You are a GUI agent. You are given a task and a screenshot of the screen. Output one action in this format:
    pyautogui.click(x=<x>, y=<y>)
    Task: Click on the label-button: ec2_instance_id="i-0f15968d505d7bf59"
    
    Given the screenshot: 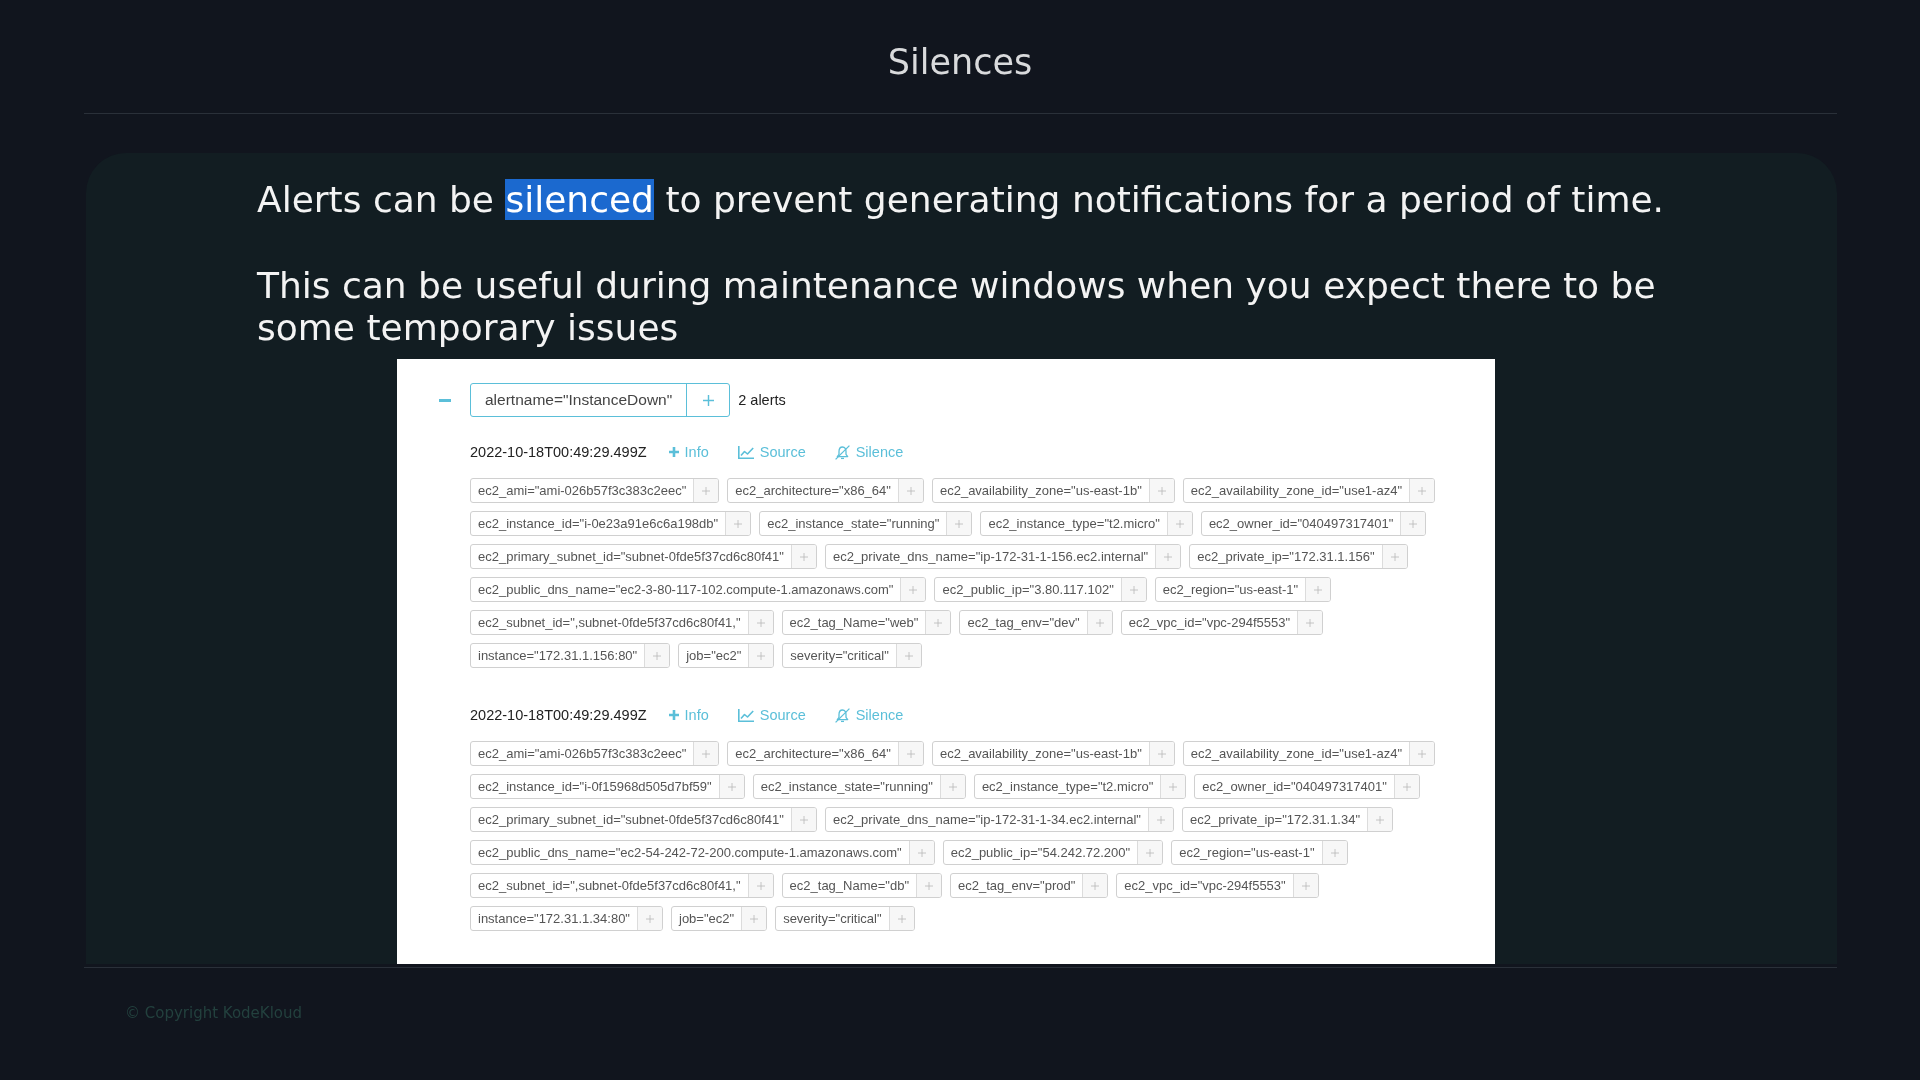 What is the action you would take?
    pyautogui.click(x=595, y=786)
    